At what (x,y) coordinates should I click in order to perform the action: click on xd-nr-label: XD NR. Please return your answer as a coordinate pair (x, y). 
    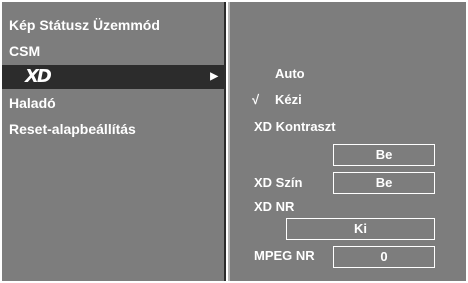
    Looking at the image, I should click on (274, 206).